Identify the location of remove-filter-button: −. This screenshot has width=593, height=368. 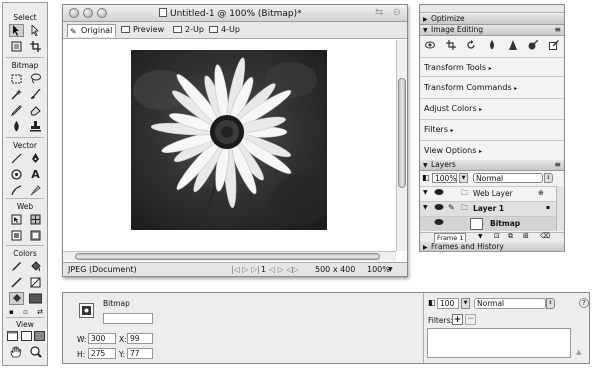
(470, 319).